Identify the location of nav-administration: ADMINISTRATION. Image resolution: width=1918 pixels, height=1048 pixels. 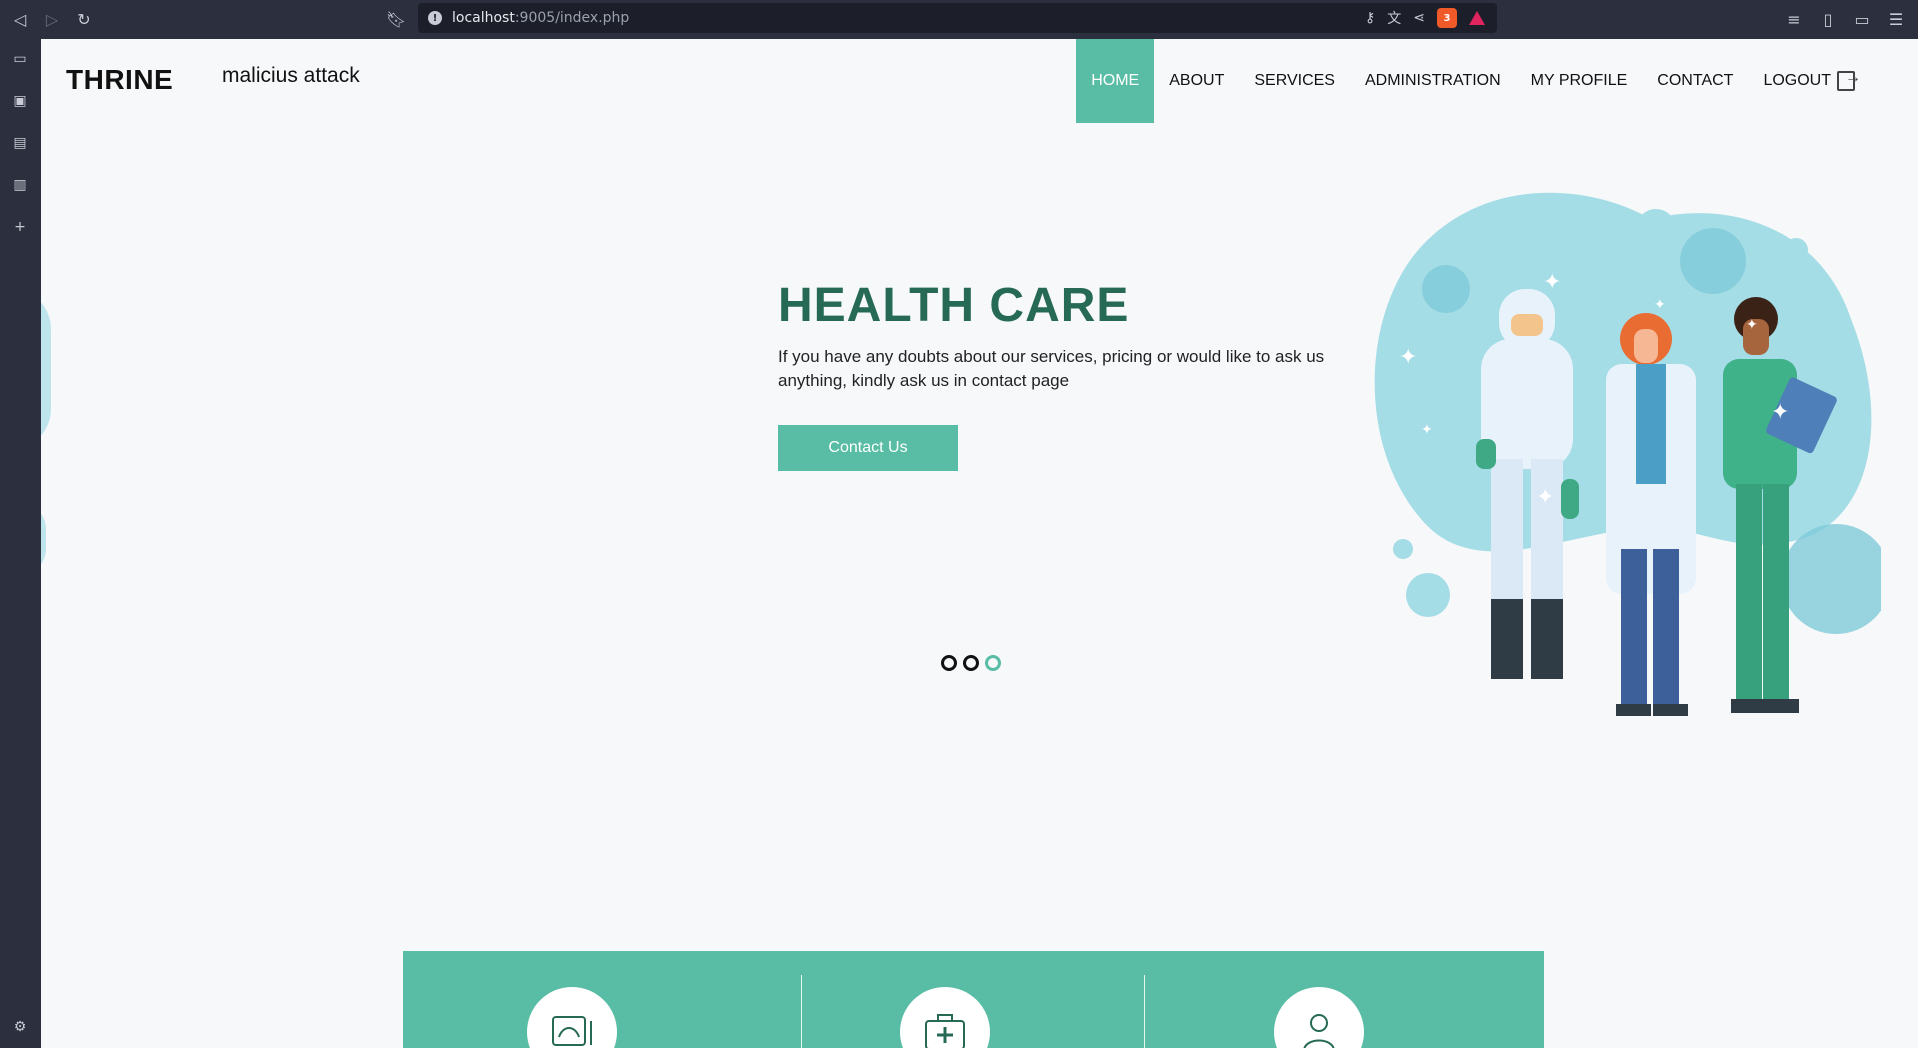
(1433, 81).